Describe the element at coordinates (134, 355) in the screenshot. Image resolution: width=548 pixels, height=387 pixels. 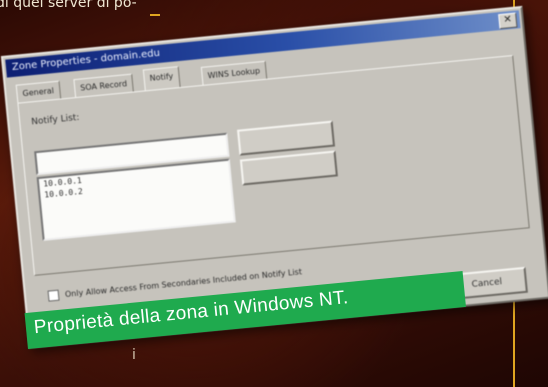
I see `article-fragment: i` at that location.